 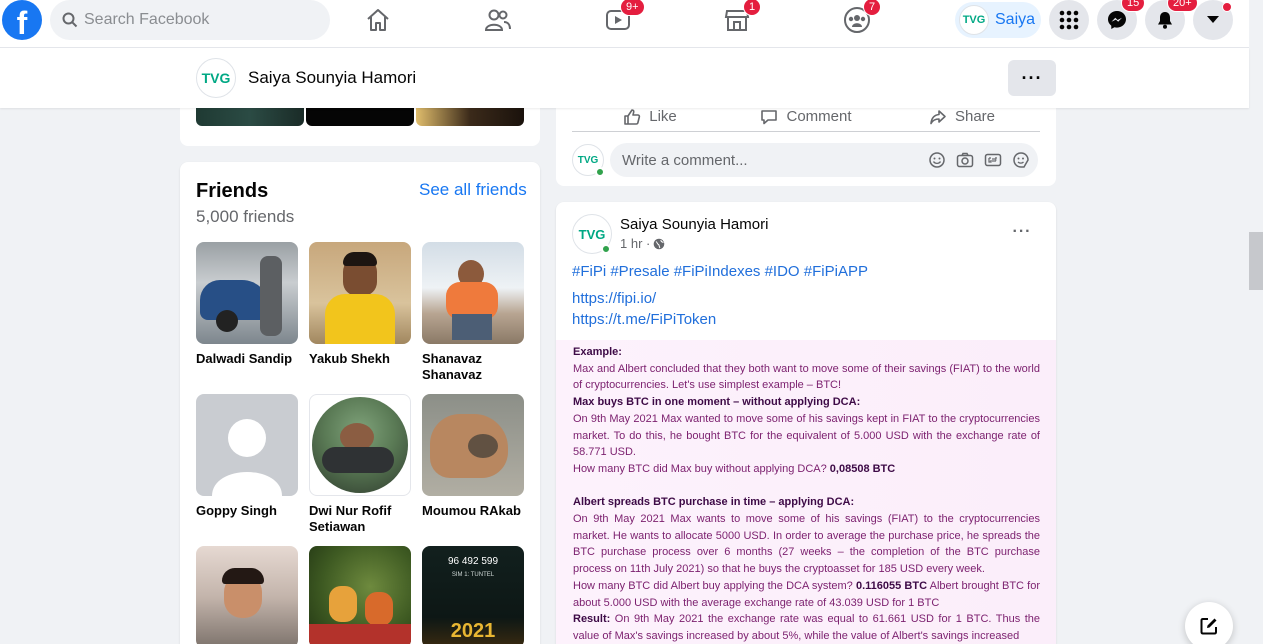 I want to click on friend-name: Moumou RAkab, so click(x=473, y=511).